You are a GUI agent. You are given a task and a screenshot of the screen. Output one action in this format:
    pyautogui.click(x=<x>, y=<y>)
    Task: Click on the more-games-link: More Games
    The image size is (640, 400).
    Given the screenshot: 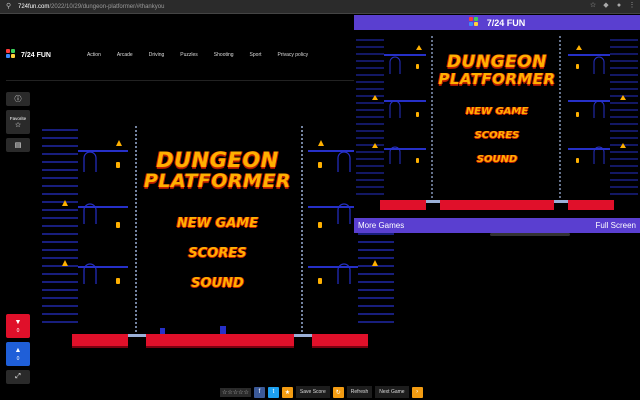 What is the action you would take?
    pyautogui.click(x=381, y=225)
    